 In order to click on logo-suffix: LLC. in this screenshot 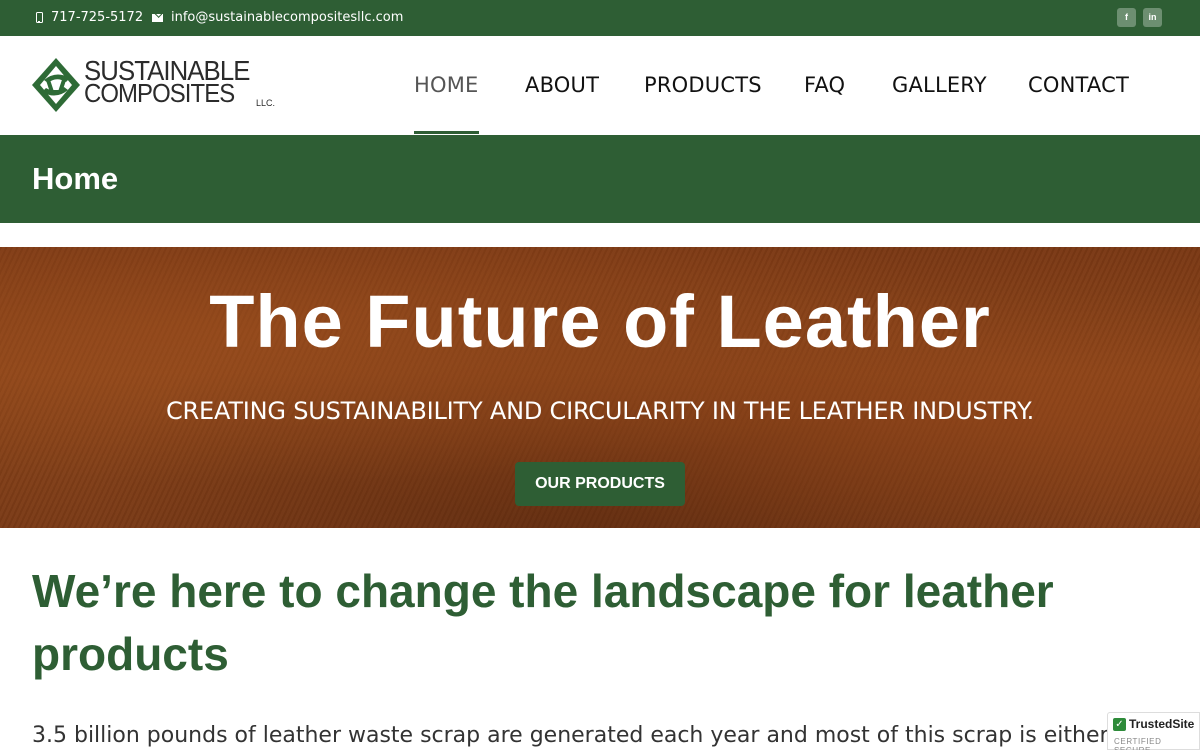, I will do `click(266, 103)`.